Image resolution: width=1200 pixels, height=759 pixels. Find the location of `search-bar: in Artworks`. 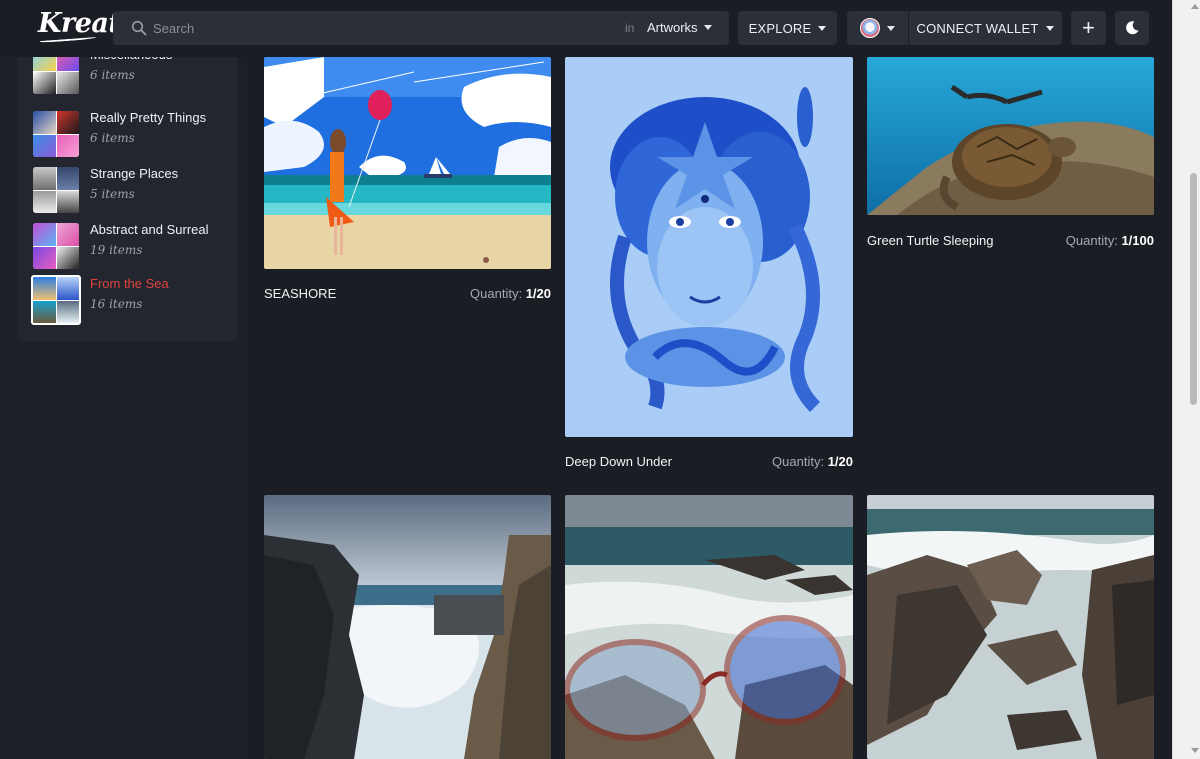

search-bar: in Artworks is located at coordinates (421, 28).